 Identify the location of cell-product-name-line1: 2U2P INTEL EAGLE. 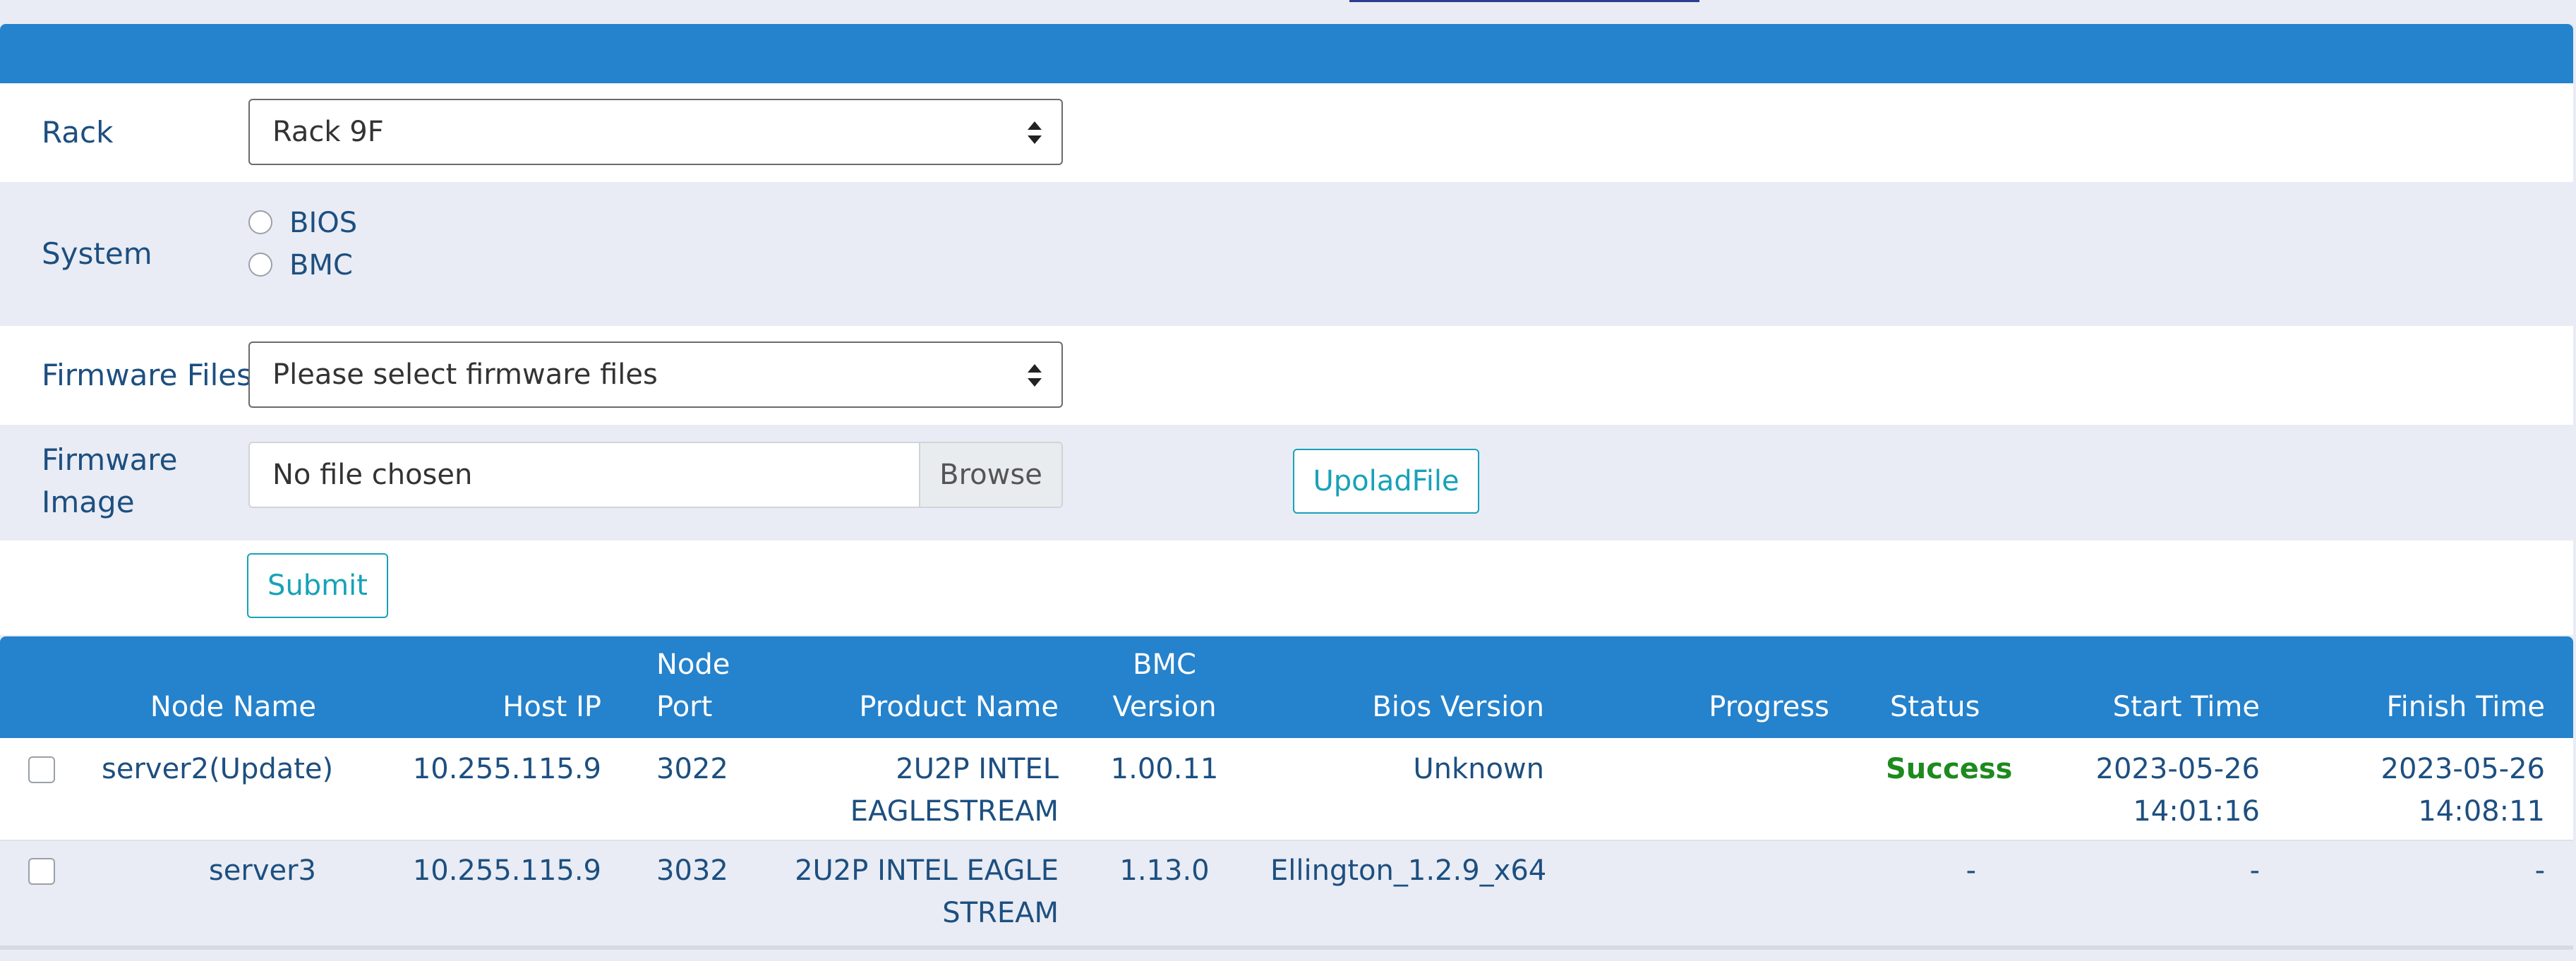
(927, 871).